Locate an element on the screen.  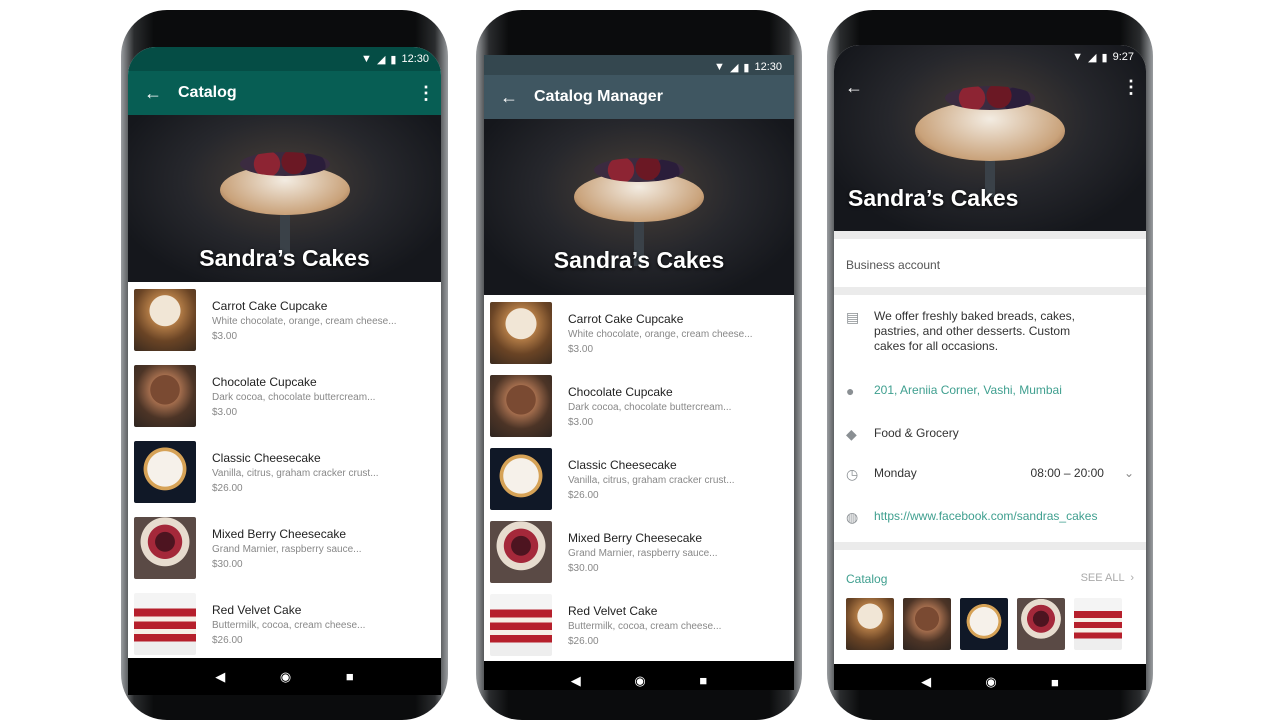
account-type: Business account is located at coordinates (990, 265).